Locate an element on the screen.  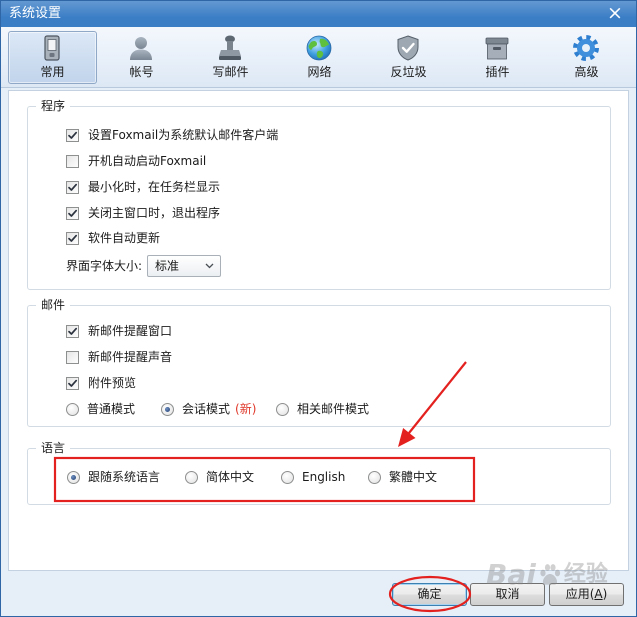
tab-plugins: 插件 is located at coordinates (497, 57).